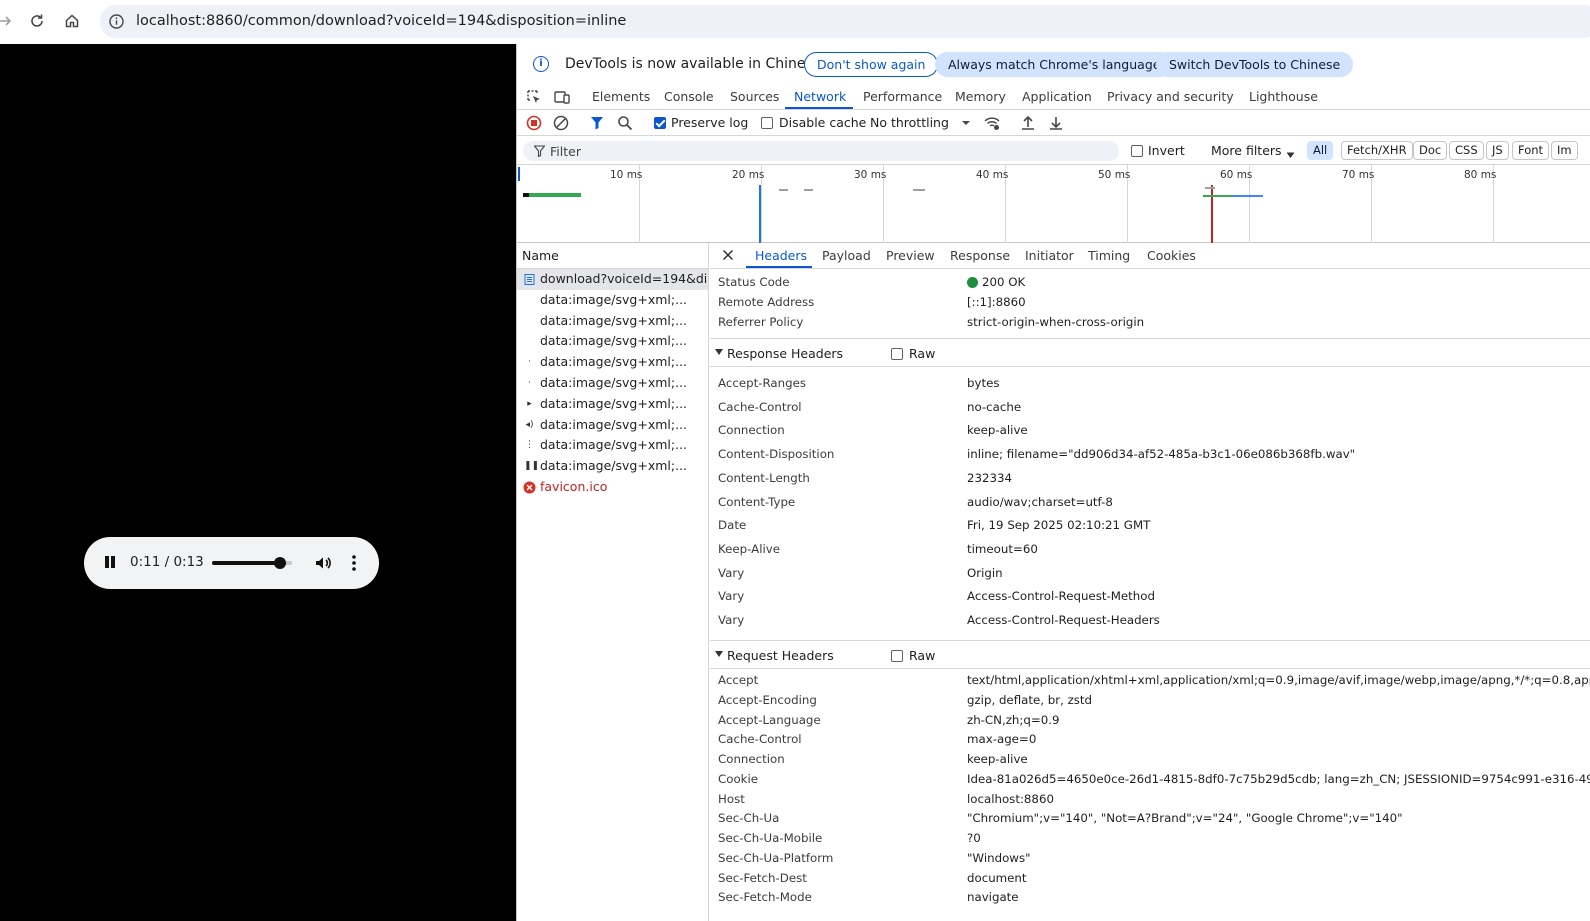 The height and width of the screenshot is (921, 1590). Describe the element at coordinates (910, 255) in the screenshot. I see `tab-preview: Preview` at that location.